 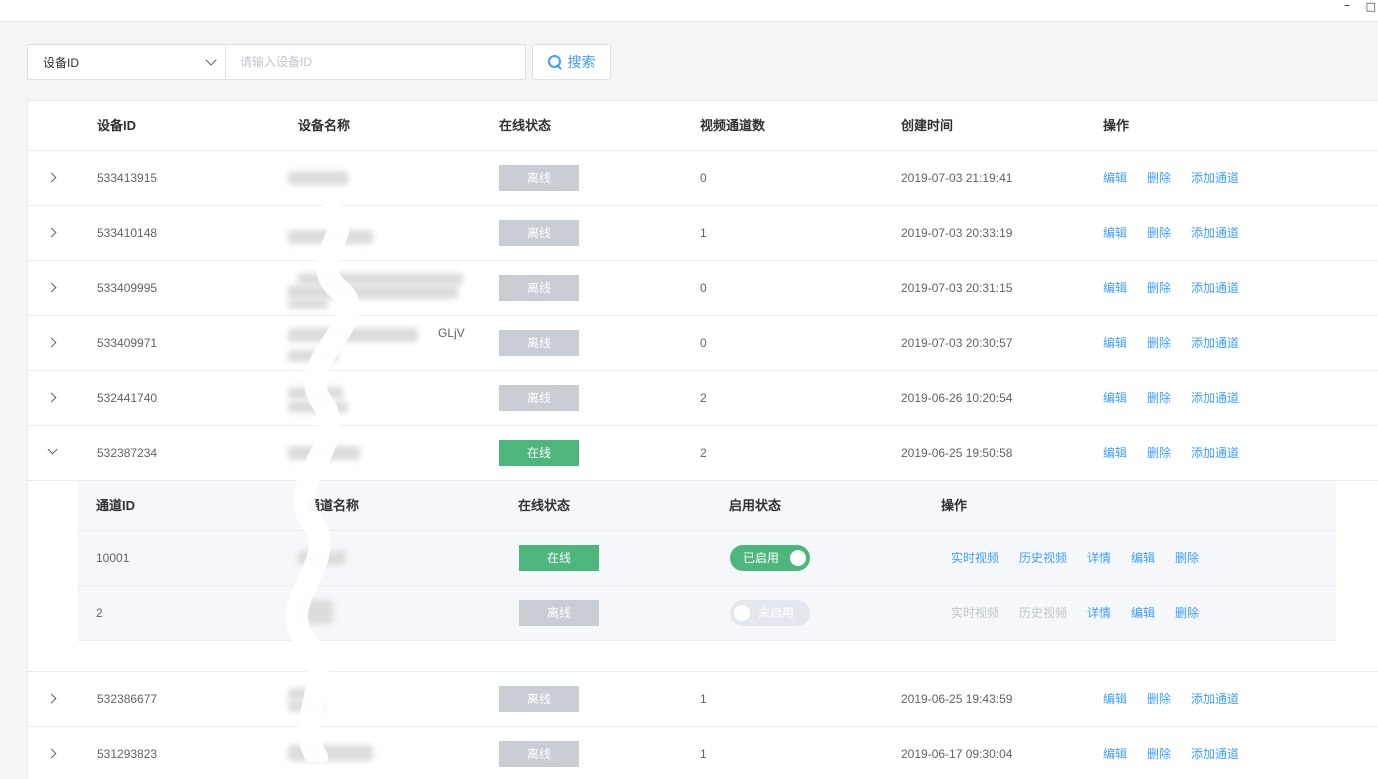 What do you see at coordinates (927, 125) in the screenshot?
I see `header-created-time: 创建时间` at bounding box center [927, 125].